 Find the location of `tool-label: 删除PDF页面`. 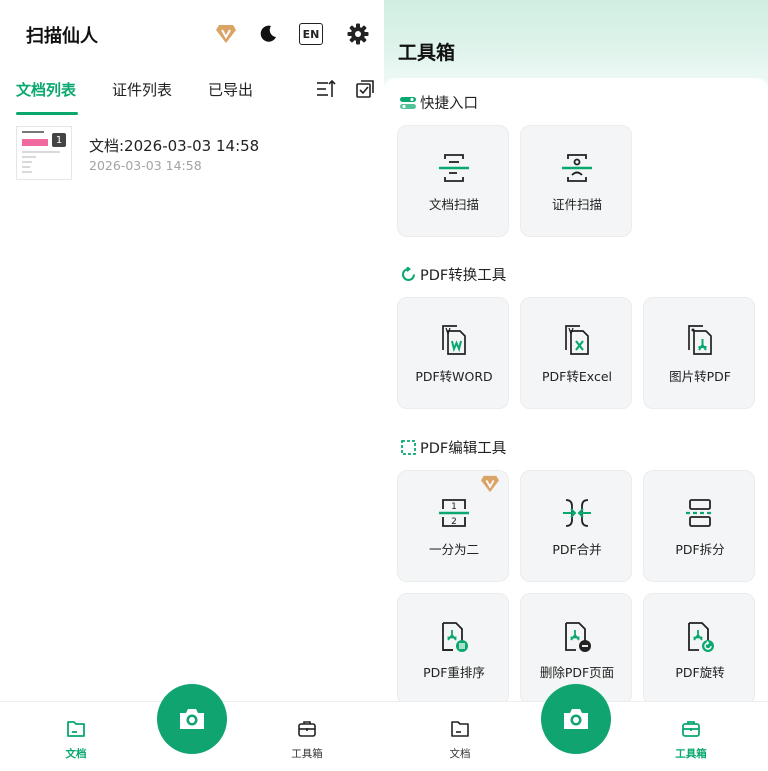

tool-label: 删除PDF页面 is located at coordinates (577, 672).